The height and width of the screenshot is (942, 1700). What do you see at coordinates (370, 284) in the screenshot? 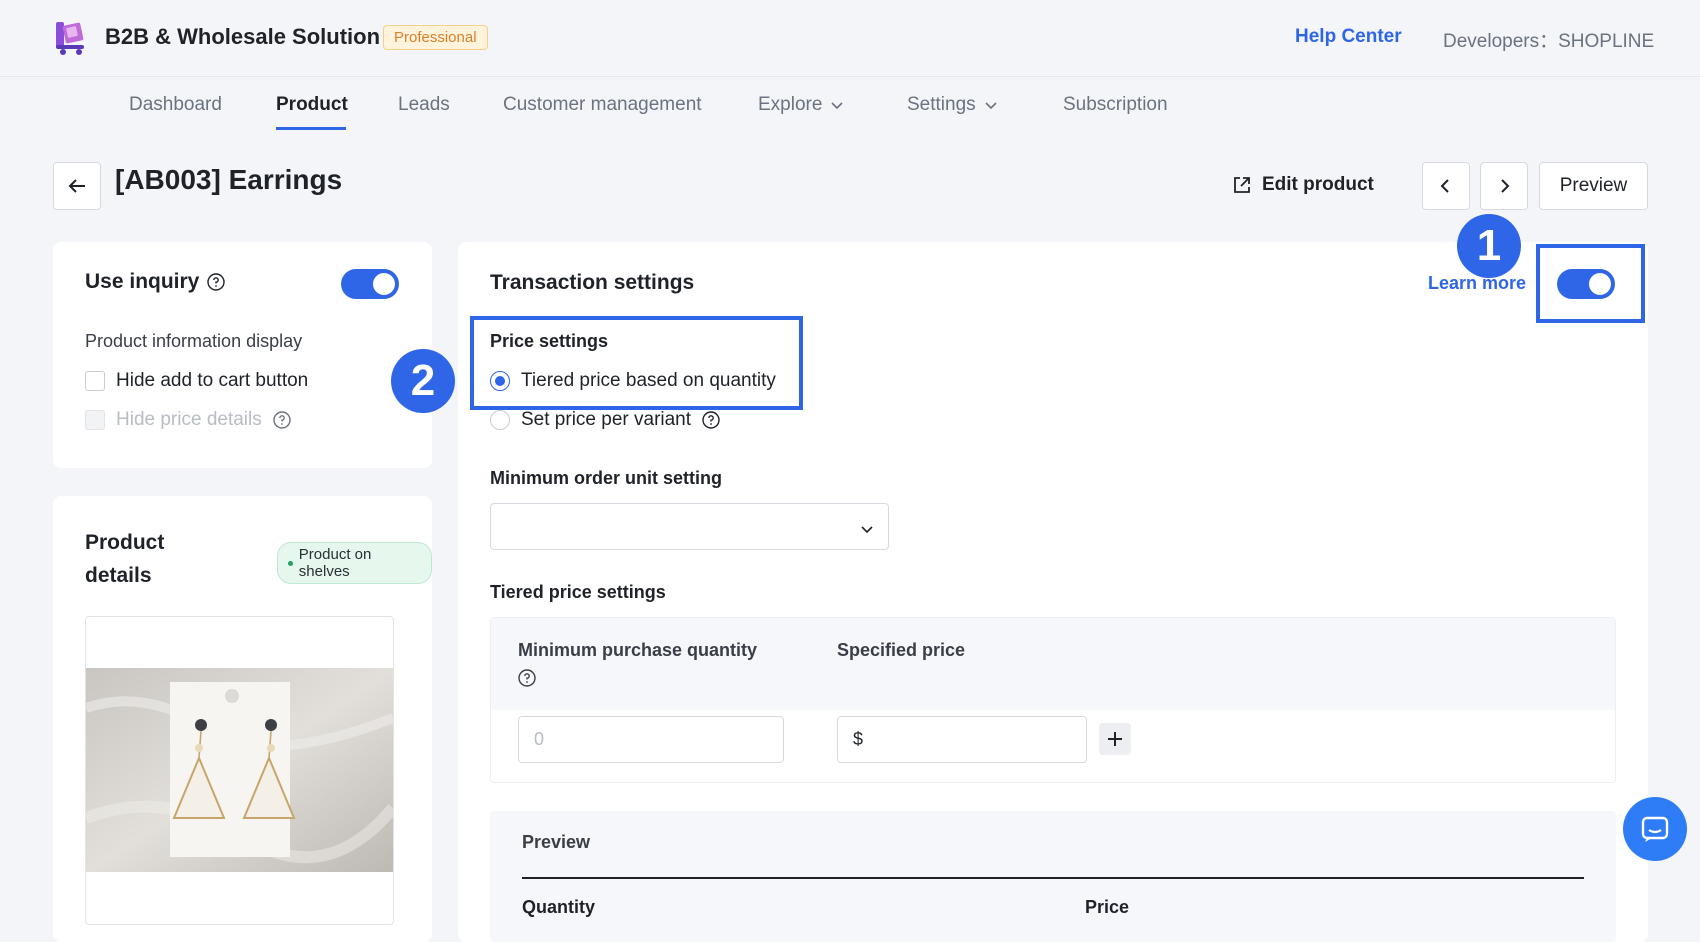
I see `use-inquiry-toggle` at bounding box center [370, 284].